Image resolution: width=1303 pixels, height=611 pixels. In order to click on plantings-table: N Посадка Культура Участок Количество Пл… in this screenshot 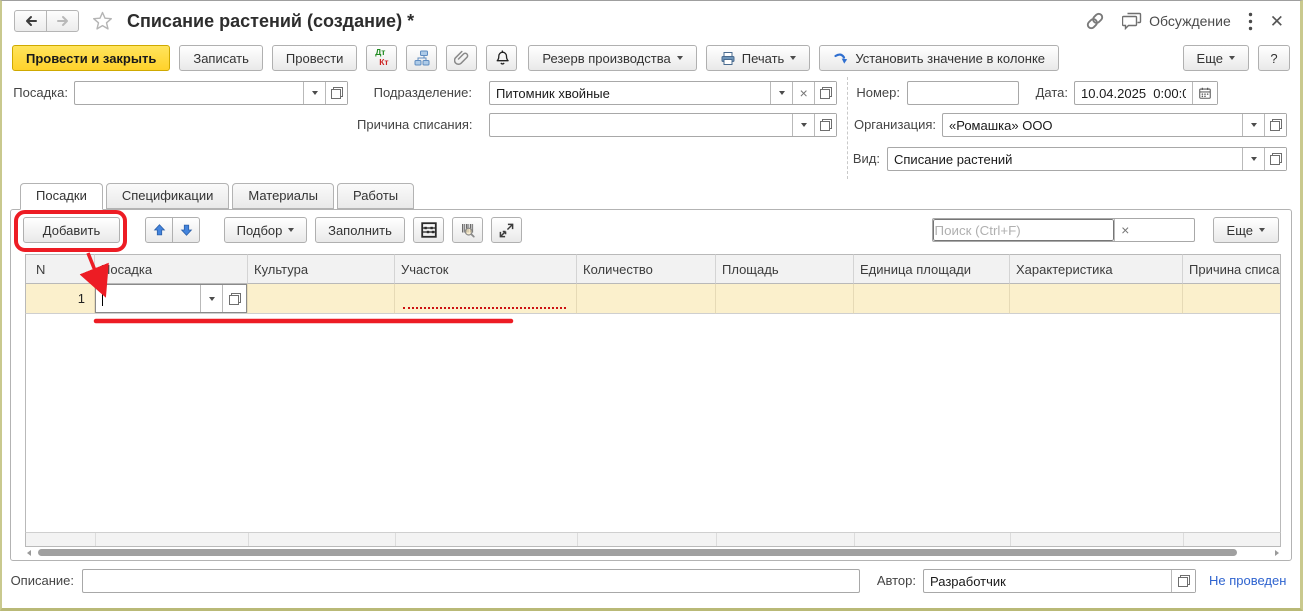, I will do `click(653, 284)`.